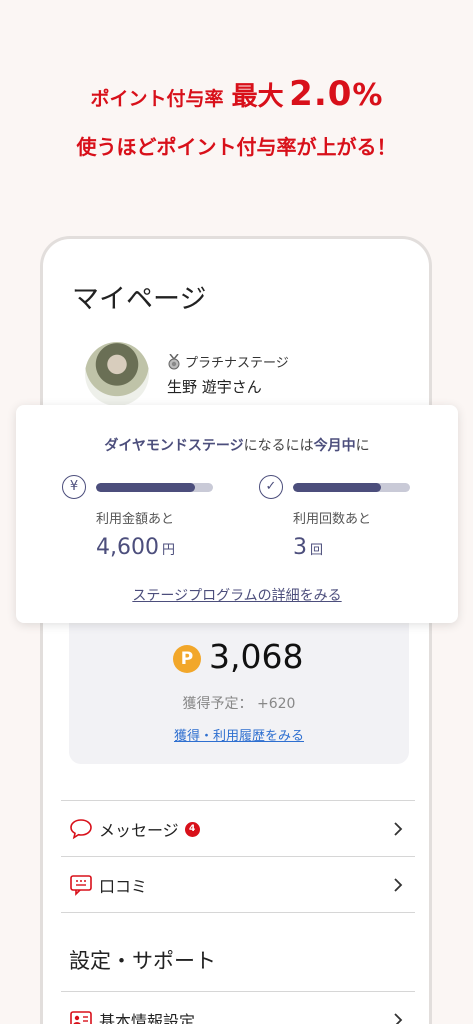 Image resolution: width=473 pixels, height=1024 pixels. What do you see at coordinates (214, 387) in the screenshot?
I see `user-name: 生野 遊宇さん` at bounding box center [214, 387].